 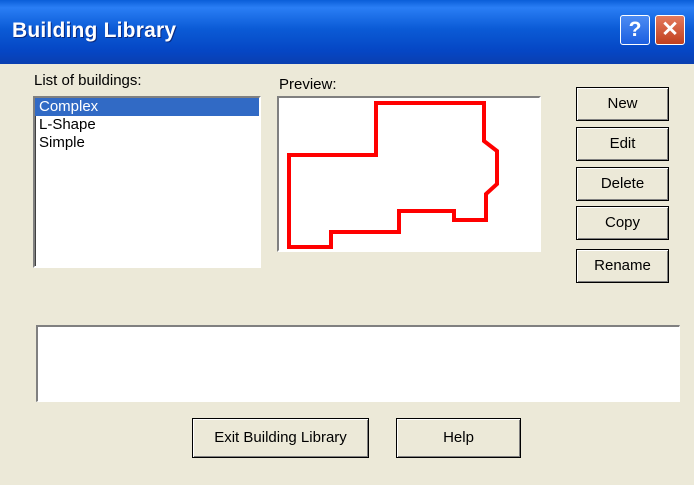 I want to click on buildings-listbox: Complex L-Shape Simple, so click(x=147, y=182).